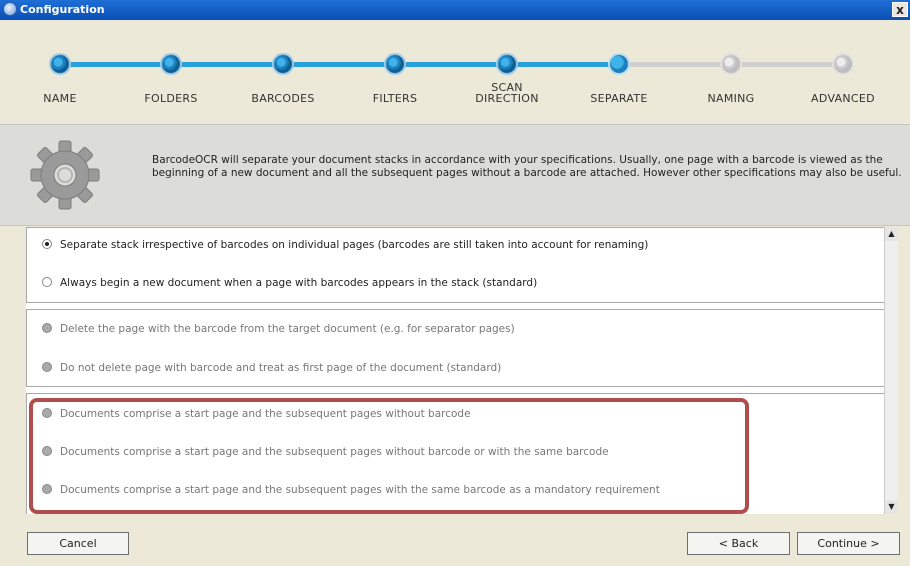  What do you see at coordinates (10, 9) in the screenshot?
I see `app-icon` at bounding box center [10, 9].